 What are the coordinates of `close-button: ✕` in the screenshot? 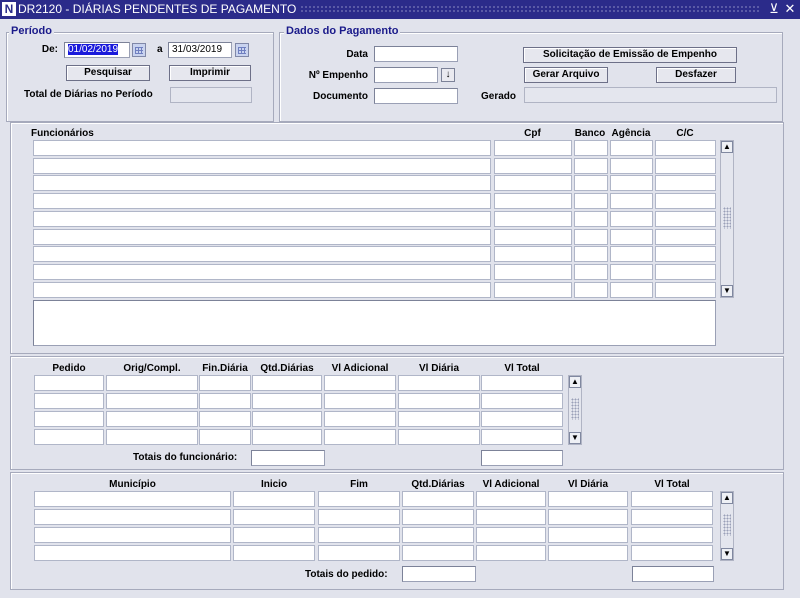 It's located at (790, 9).